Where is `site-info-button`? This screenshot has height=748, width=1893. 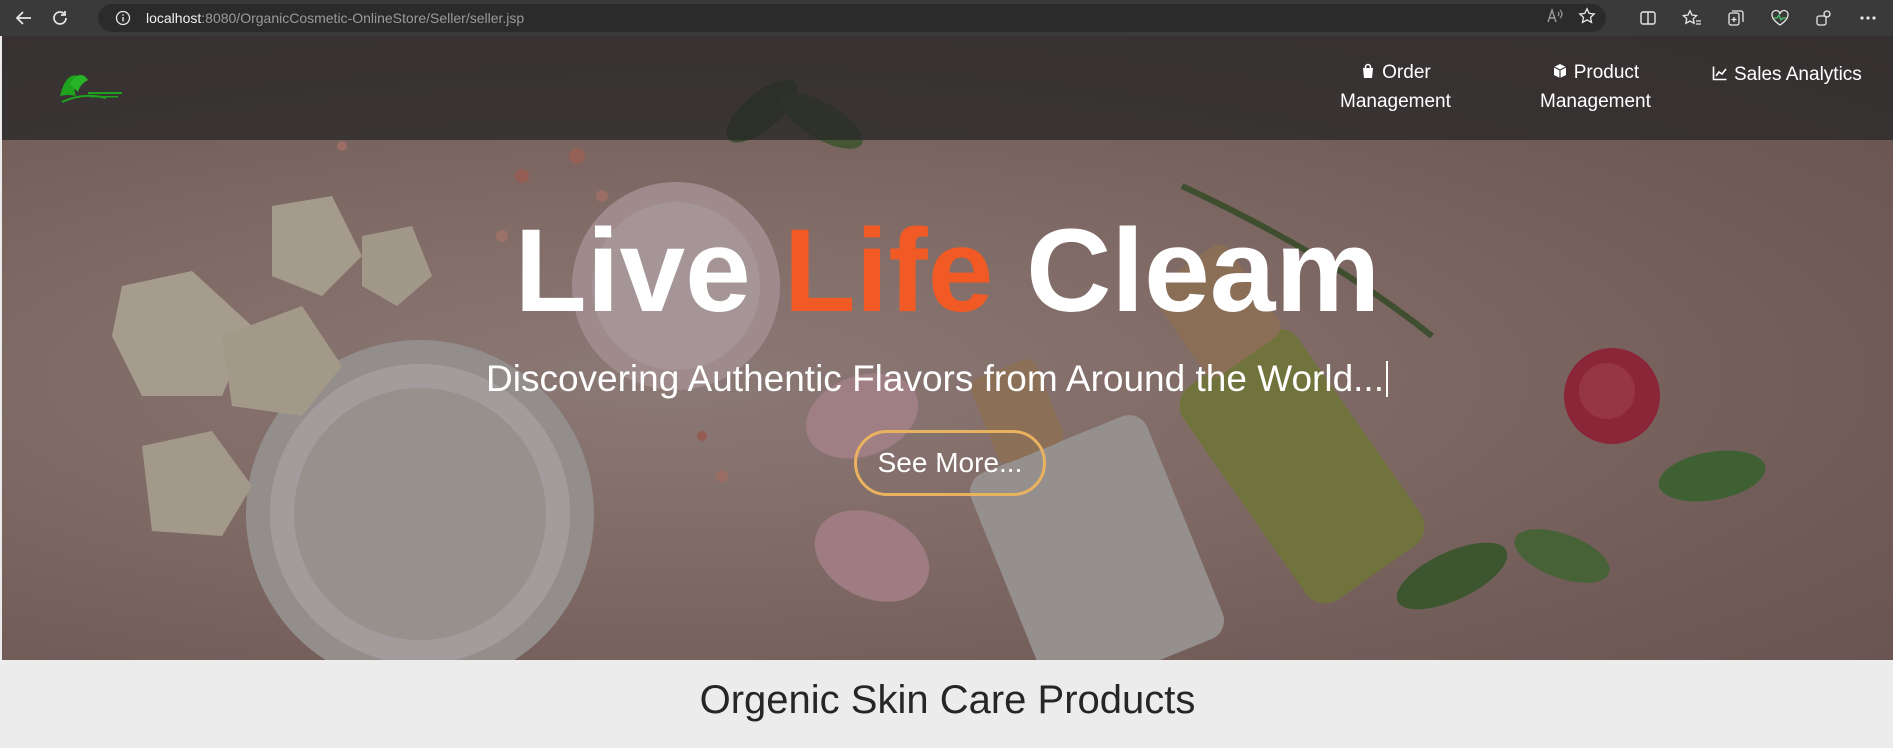 site-info-button is located at coordinates (123, 18).